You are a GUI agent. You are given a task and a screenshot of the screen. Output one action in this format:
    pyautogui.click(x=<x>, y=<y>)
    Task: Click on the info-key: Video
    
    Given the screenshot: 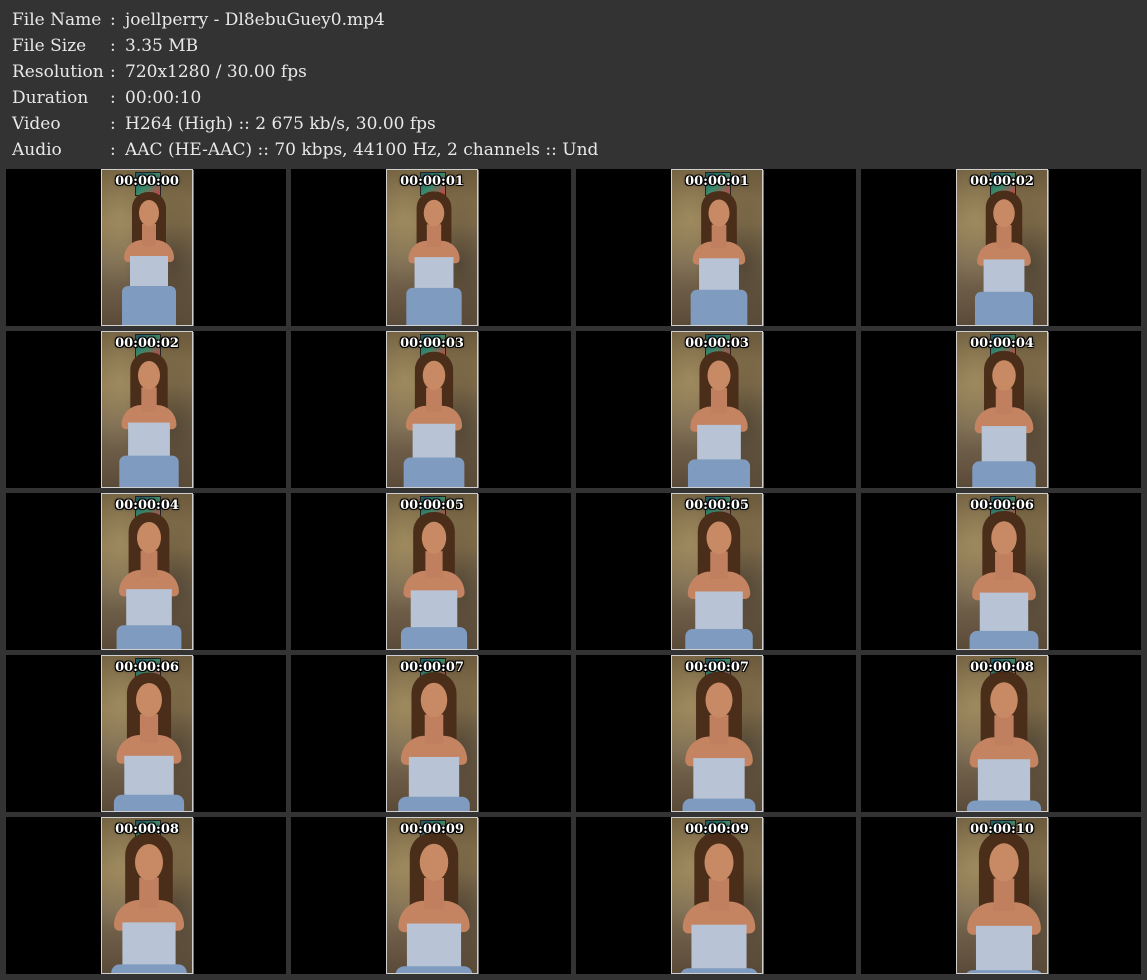 What is the action you would take?
    pyautogui.click(x=36, y=124)
    